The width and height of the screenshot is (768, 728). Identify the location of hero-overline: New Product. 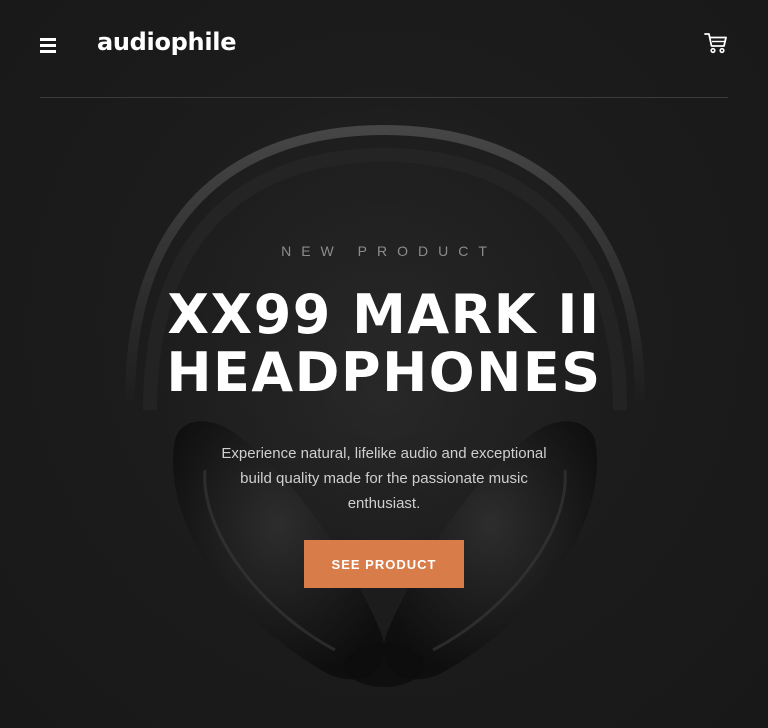
(389, 251).